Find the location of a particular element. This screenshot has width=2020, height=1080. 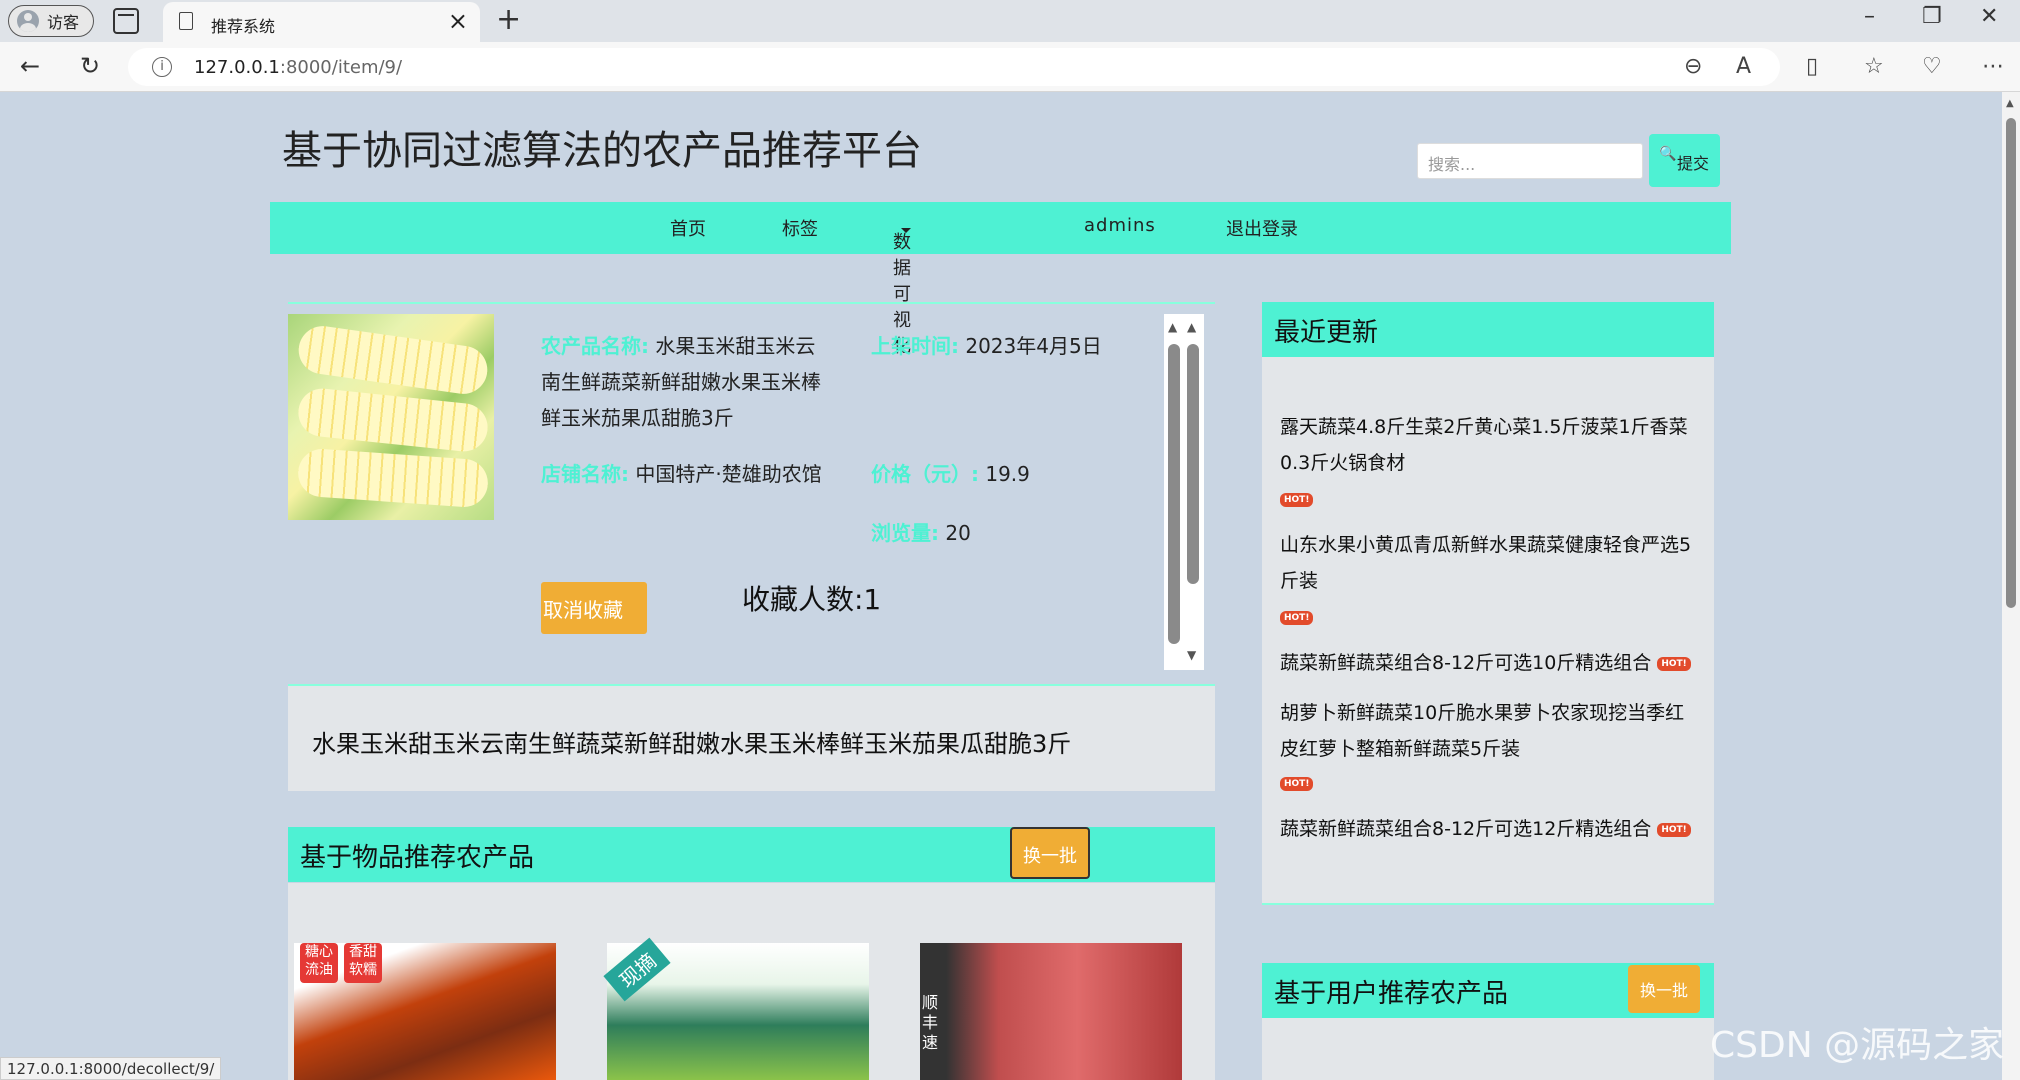

back-icon: ← is located at coordinates (30, 66).